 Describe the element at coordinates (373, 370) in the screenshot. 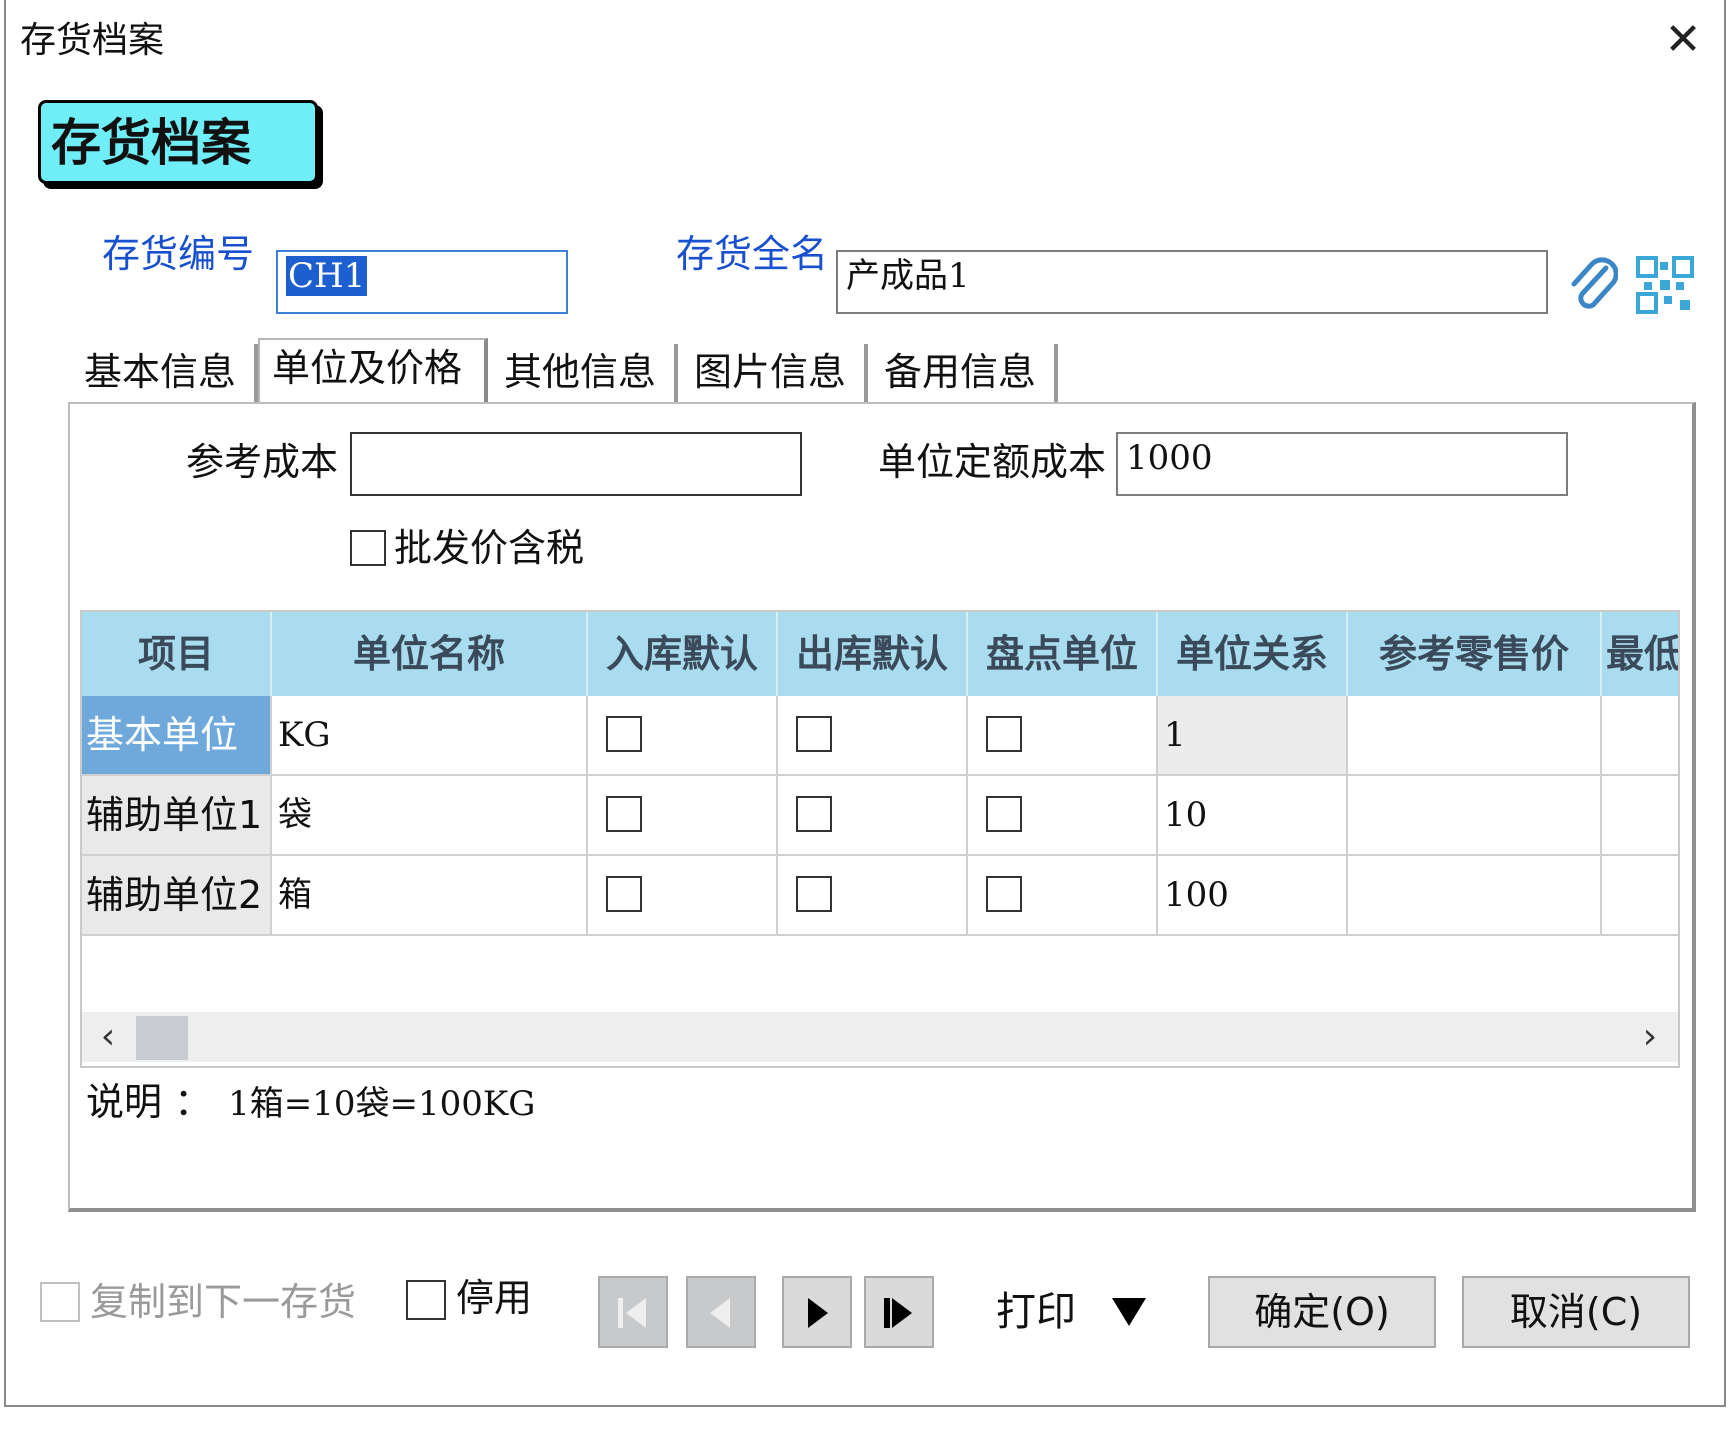

I see `tab-units-prices: 单位及价格` at that location.